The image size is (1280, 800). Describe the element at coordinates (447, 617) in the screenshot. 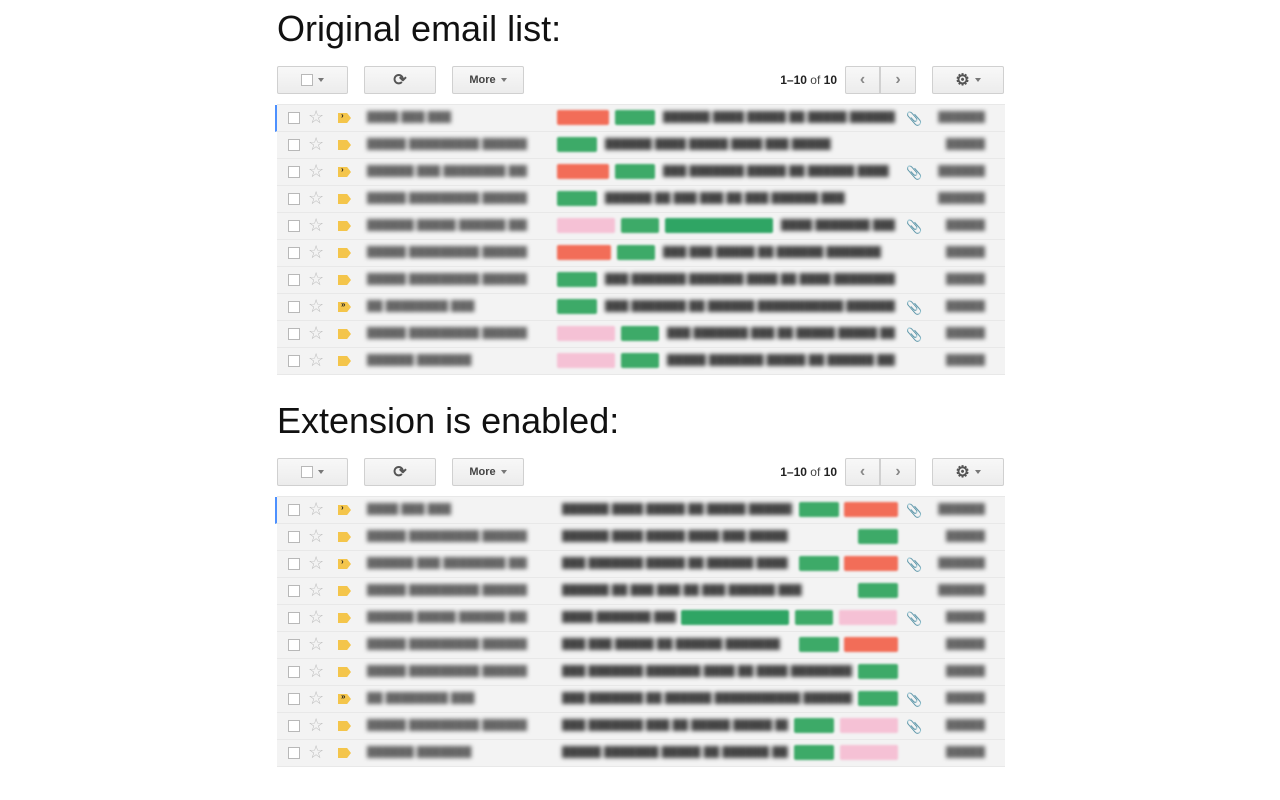

I see `sender-blurred: ██████ █████ ██████ ███` at that location.